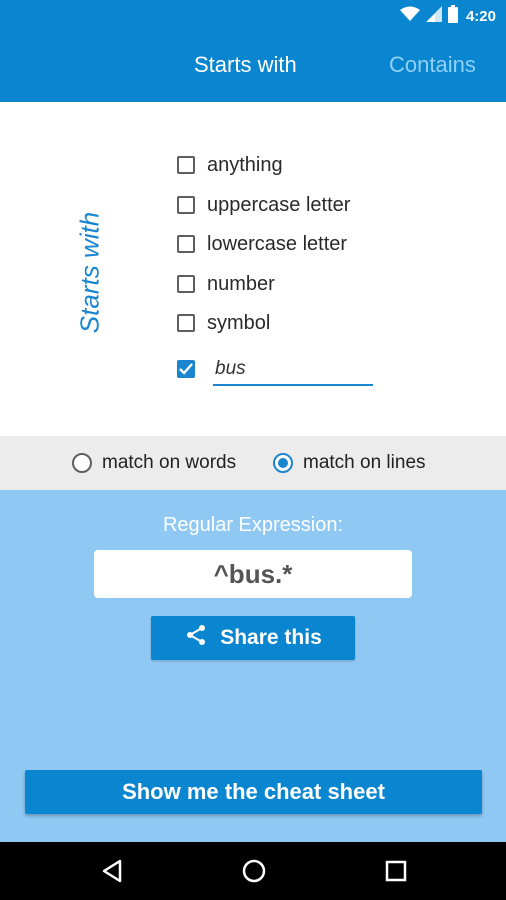  Describe the element at coordinates (241, 283) in the screenshot. I see `option-label: number` at that location.